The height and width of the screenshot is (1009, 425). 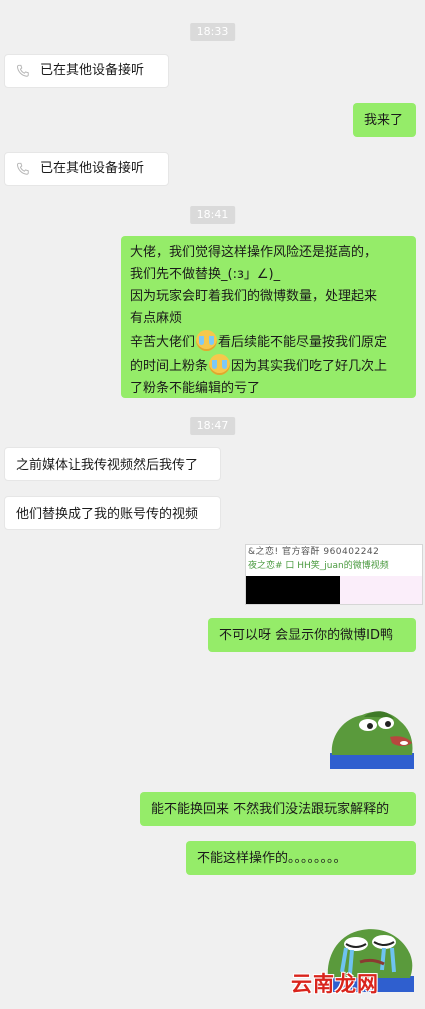 I want to click on screenshot-image: &之恋! 官方容酐 960402242 夜之恋# 口 HH笑_juan的微博视频, so click(x=334, y=574).